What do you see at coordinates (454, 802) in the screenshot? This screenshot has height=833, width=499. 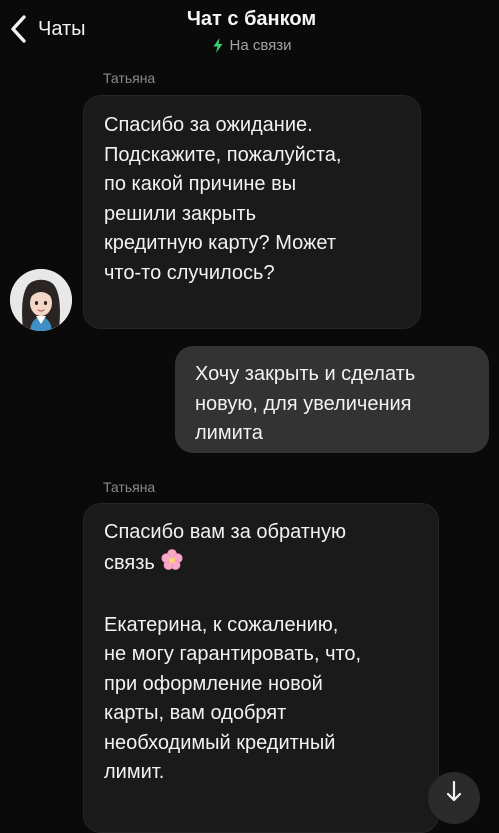 I see `arrow-down-icon` at bounding box center [454, 802].